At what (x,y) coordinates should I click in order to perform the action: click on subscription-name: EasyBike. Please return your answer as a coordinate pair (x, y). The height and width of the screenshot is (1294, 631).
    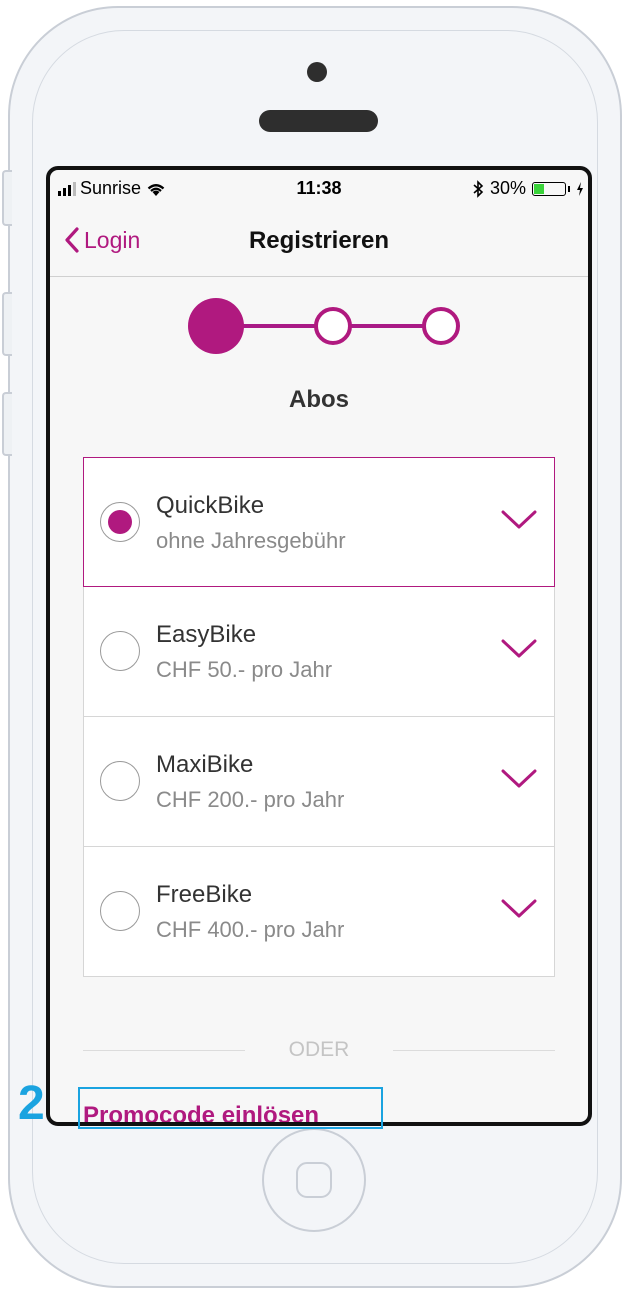
    Looking at the image, I should click on (206, 634).